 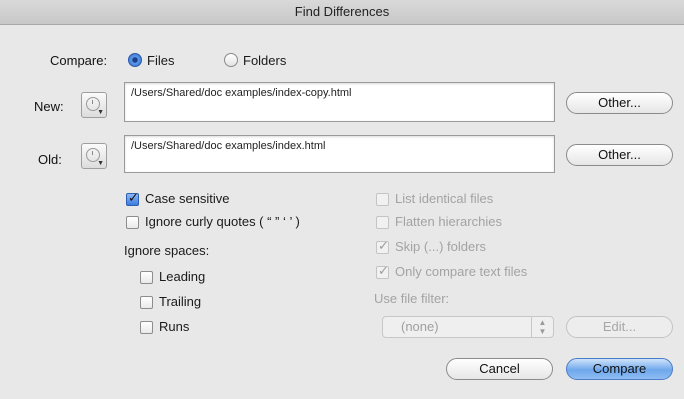 What do you see at coordinates (79, 60) in the screenshot?
I see `compare-label: Compare:` at bounding box center [79, 60].